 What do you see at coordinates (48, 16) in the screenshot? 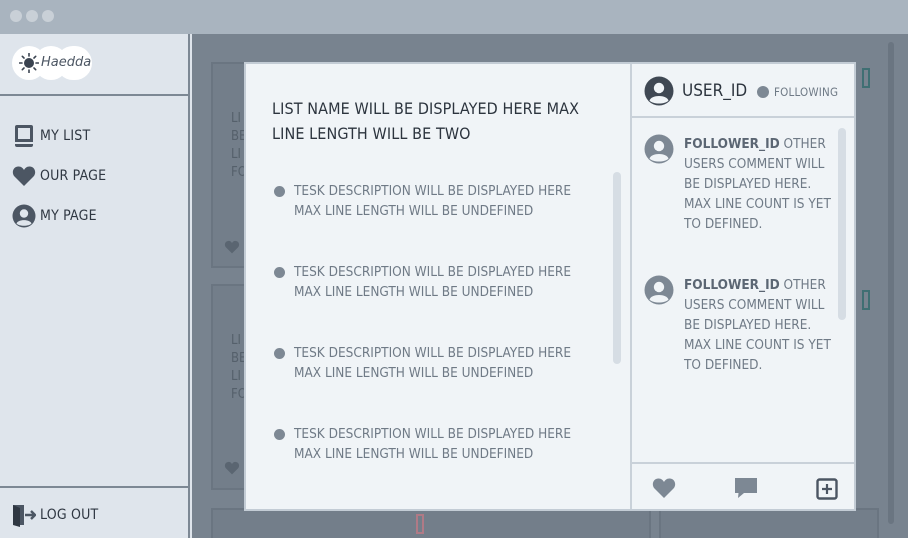
I see `window-maximize-dot` at bounding box center [48, 16].